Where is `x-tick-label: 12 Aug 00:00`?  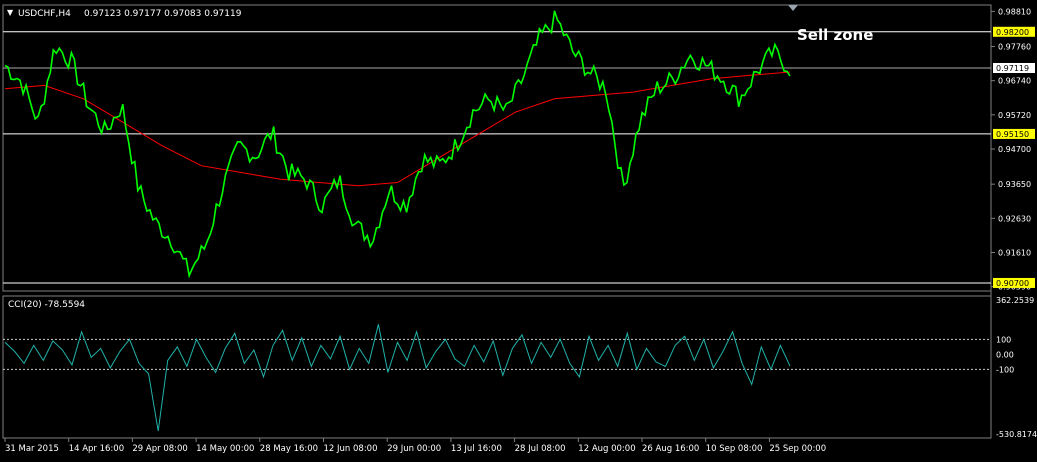 x-tick-label: 12 Aug 00:00 is located at coordinates (606, 449).